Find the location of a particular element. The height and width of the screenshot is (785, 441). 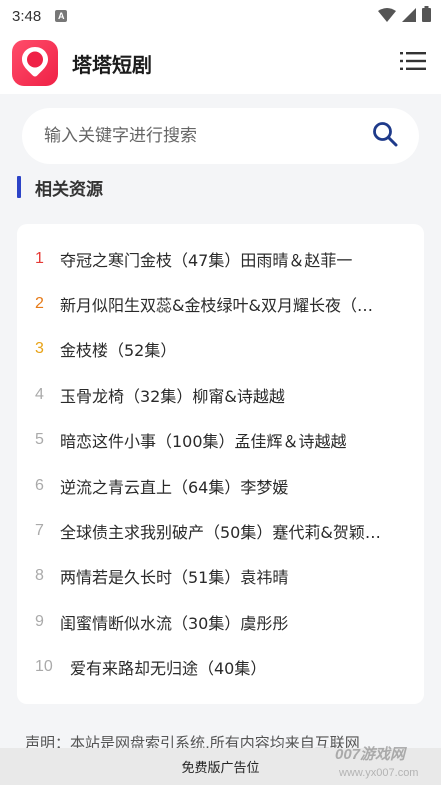

hamburger-menu-icon is located at coordinates (413, 63).